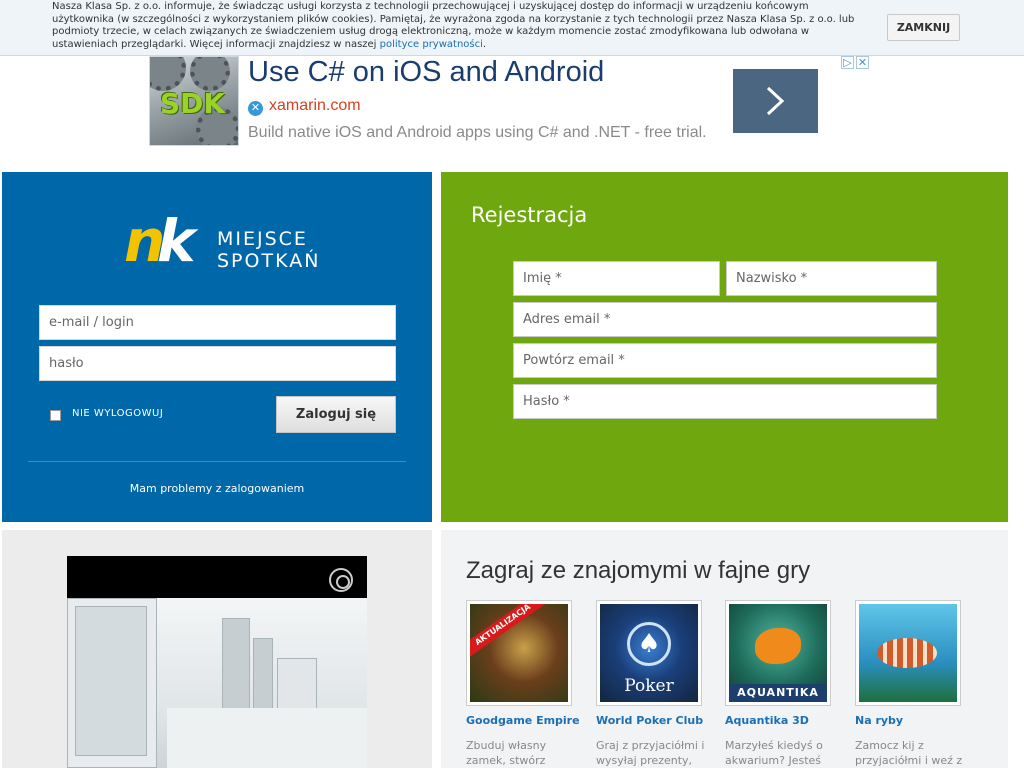 The height and width of the screenshot is (768, 1024). I want to click on email-input: Adres email *, so click(725, 319).